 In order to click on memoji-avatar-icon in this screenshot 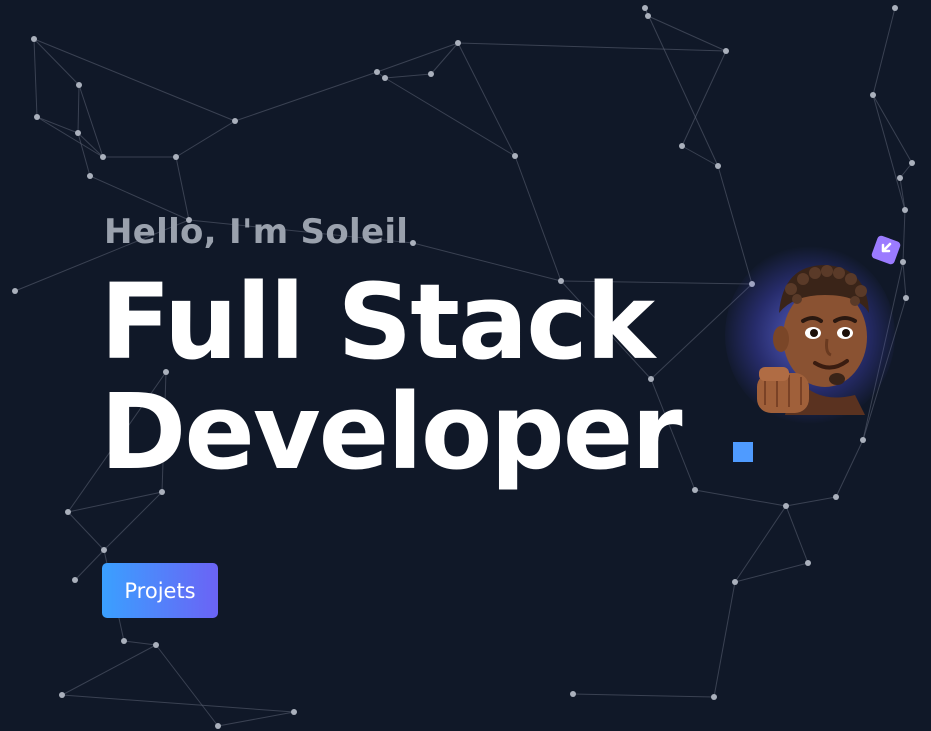, I will do `click(813, 340)`.